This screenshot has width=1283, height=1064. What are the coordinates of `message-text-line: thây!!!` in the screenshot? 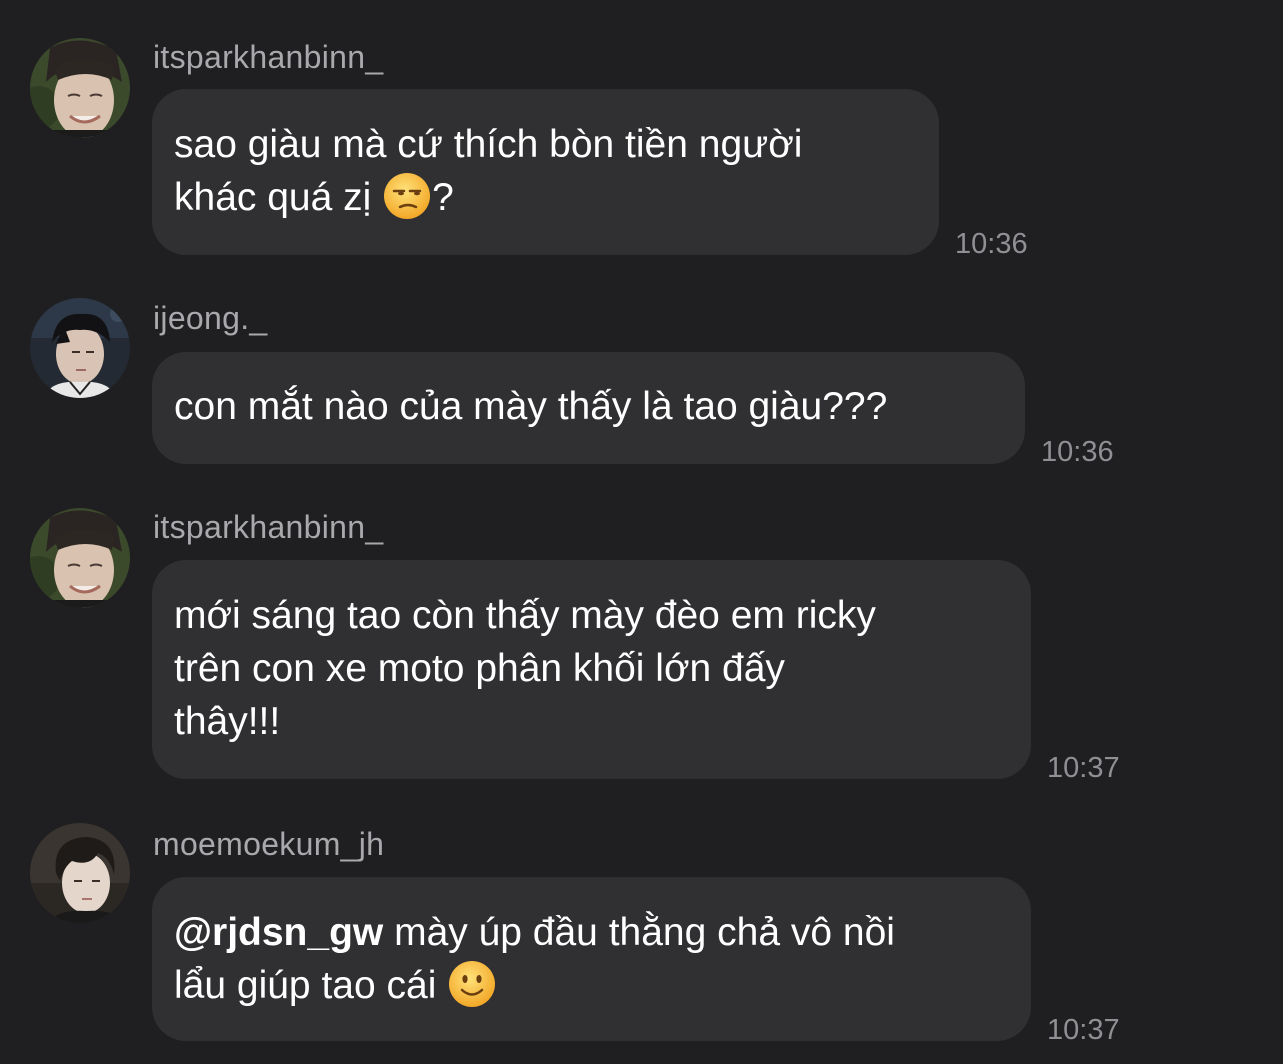 It's located at (227, 721).